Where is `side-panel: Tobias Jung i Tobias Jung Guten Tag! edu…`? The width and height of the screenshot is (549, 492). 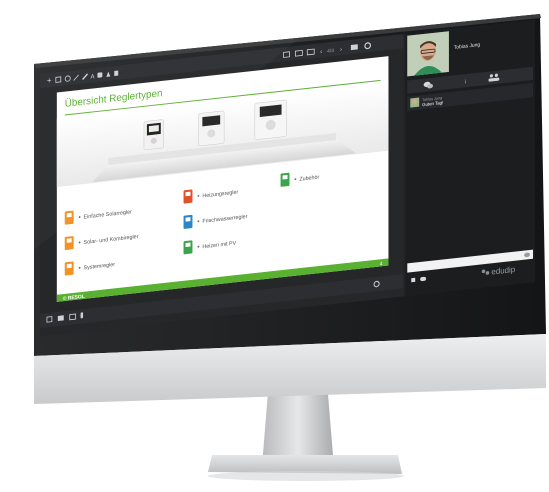 side-panel: Tobias Jung i Tobias Jung Guten Tag! edu… is located at coordinates (470, 158).